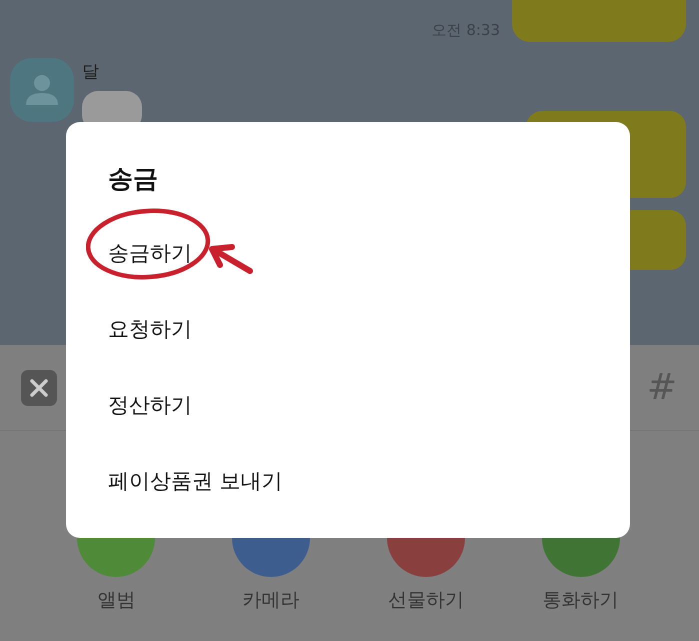 This screenshot has width=699, height=641. What do you see at coordinates (116, 600) in the screenshot?
I see `attachment-label: 앨범` at bounding box center [116, 600].